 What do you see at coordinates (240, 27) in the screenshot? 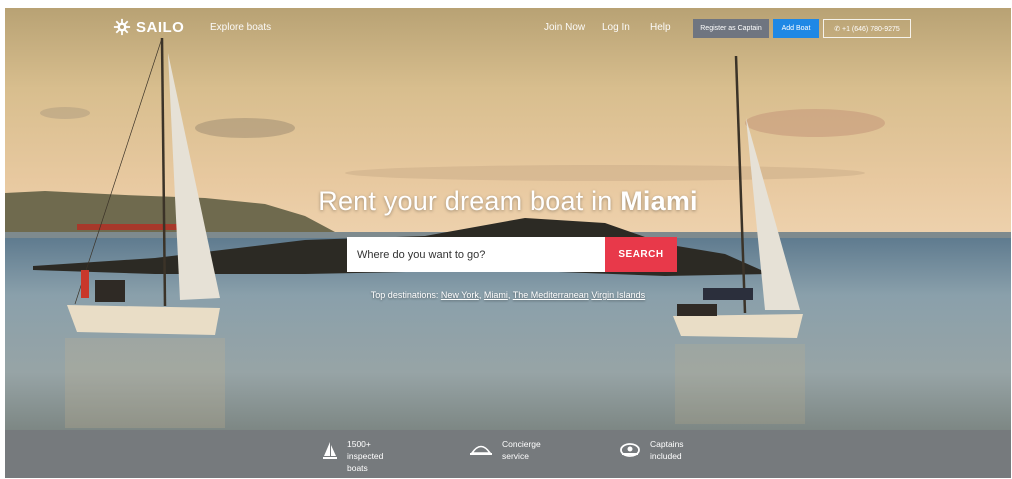
I see `explore-boats-link: Explore boats` at bounding box center [240, 27].